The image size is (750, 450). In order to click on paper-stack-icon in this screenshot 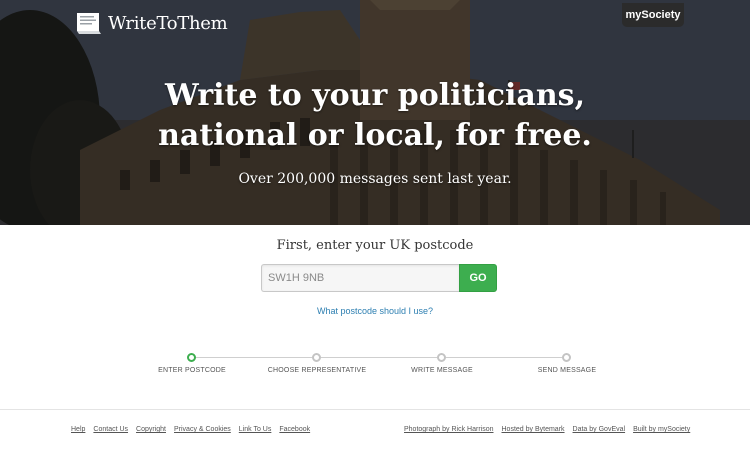, I will do `click(89, 23)`.